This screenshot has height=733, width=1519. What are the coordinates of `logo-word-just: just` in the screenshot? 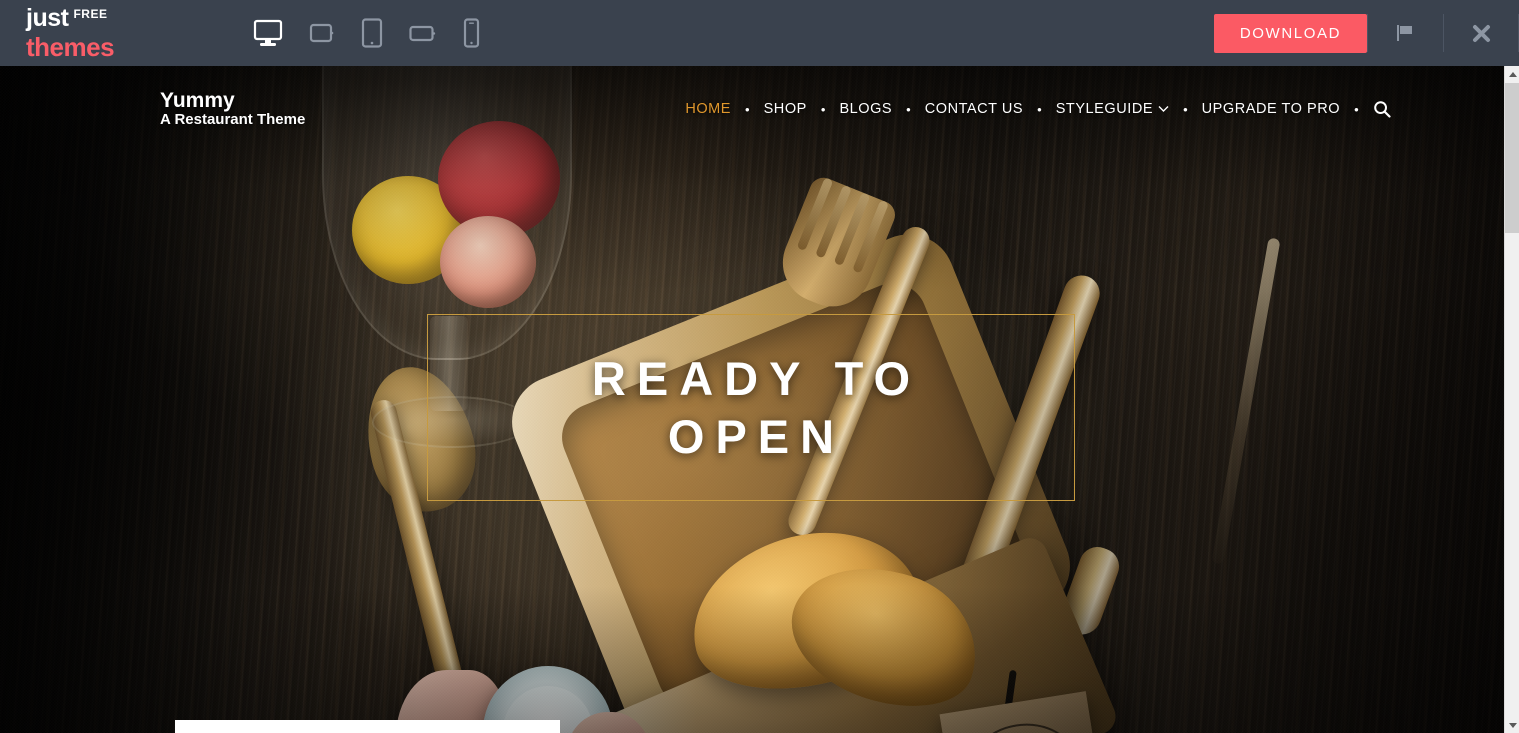 It's located at (47, 18).